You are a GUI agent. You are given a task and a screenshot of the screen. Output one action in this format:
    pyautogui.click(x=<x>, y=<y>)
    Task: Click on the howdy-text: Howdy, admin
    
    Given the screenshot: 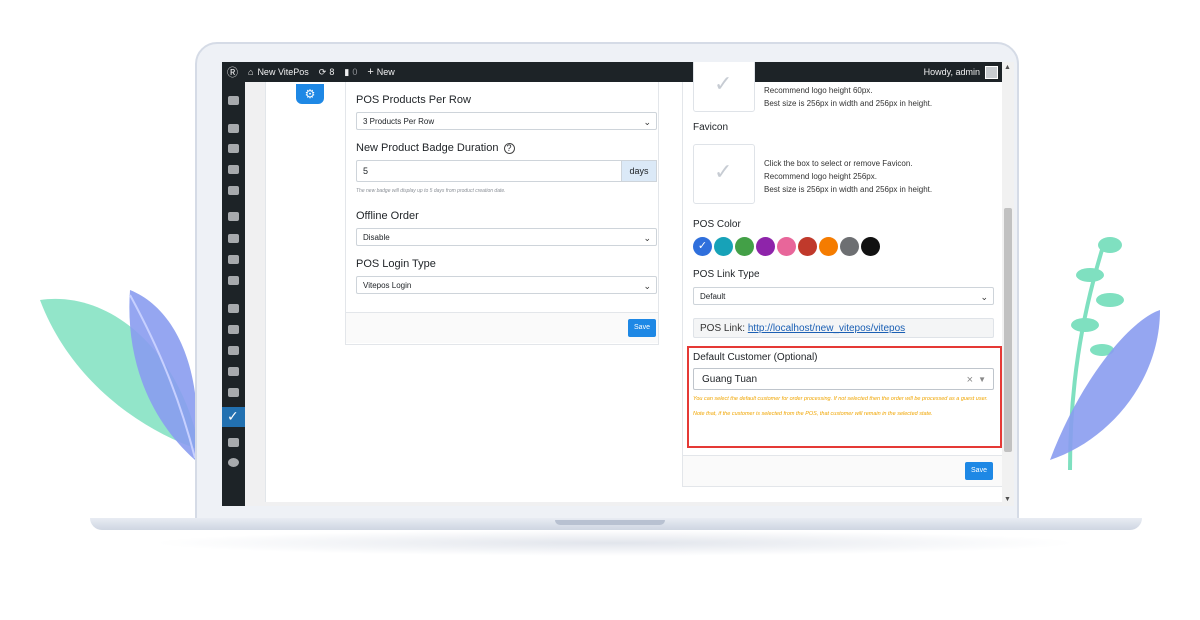 What is the action you would take?
    pyautogui.click(x=951, y=72)
    